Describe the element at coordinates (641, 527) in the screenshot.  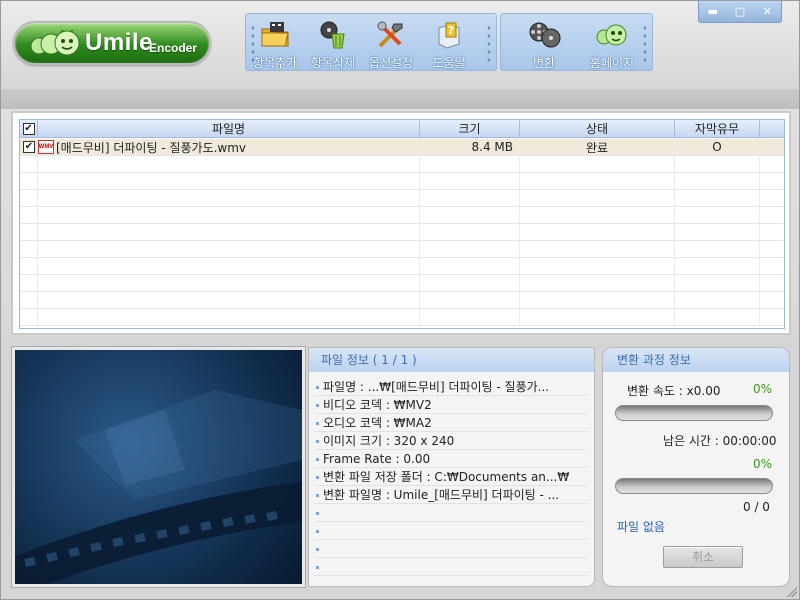
I see `file-status-text: 파일 없음` at that location.